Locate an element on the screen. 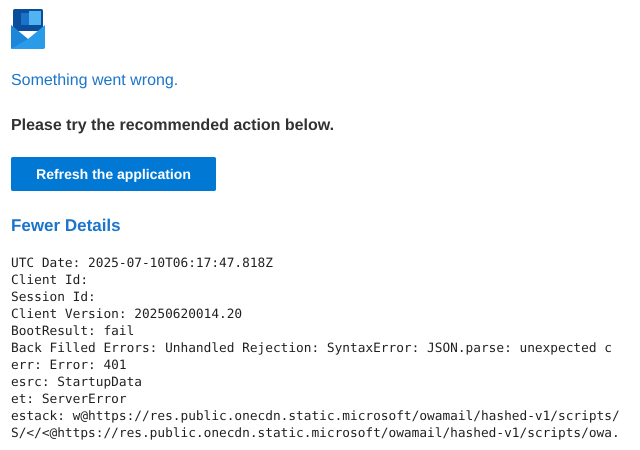  detail-line: UTC Date: 2025-07-10T06:17:47.818Z is located at coordinates (142, 263).